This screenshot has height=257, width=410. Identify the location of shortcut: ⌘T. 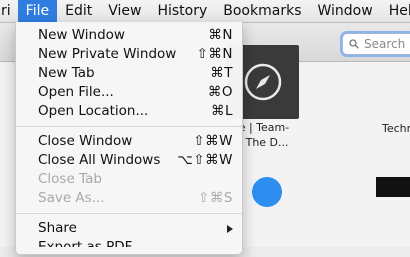
(221, 73).